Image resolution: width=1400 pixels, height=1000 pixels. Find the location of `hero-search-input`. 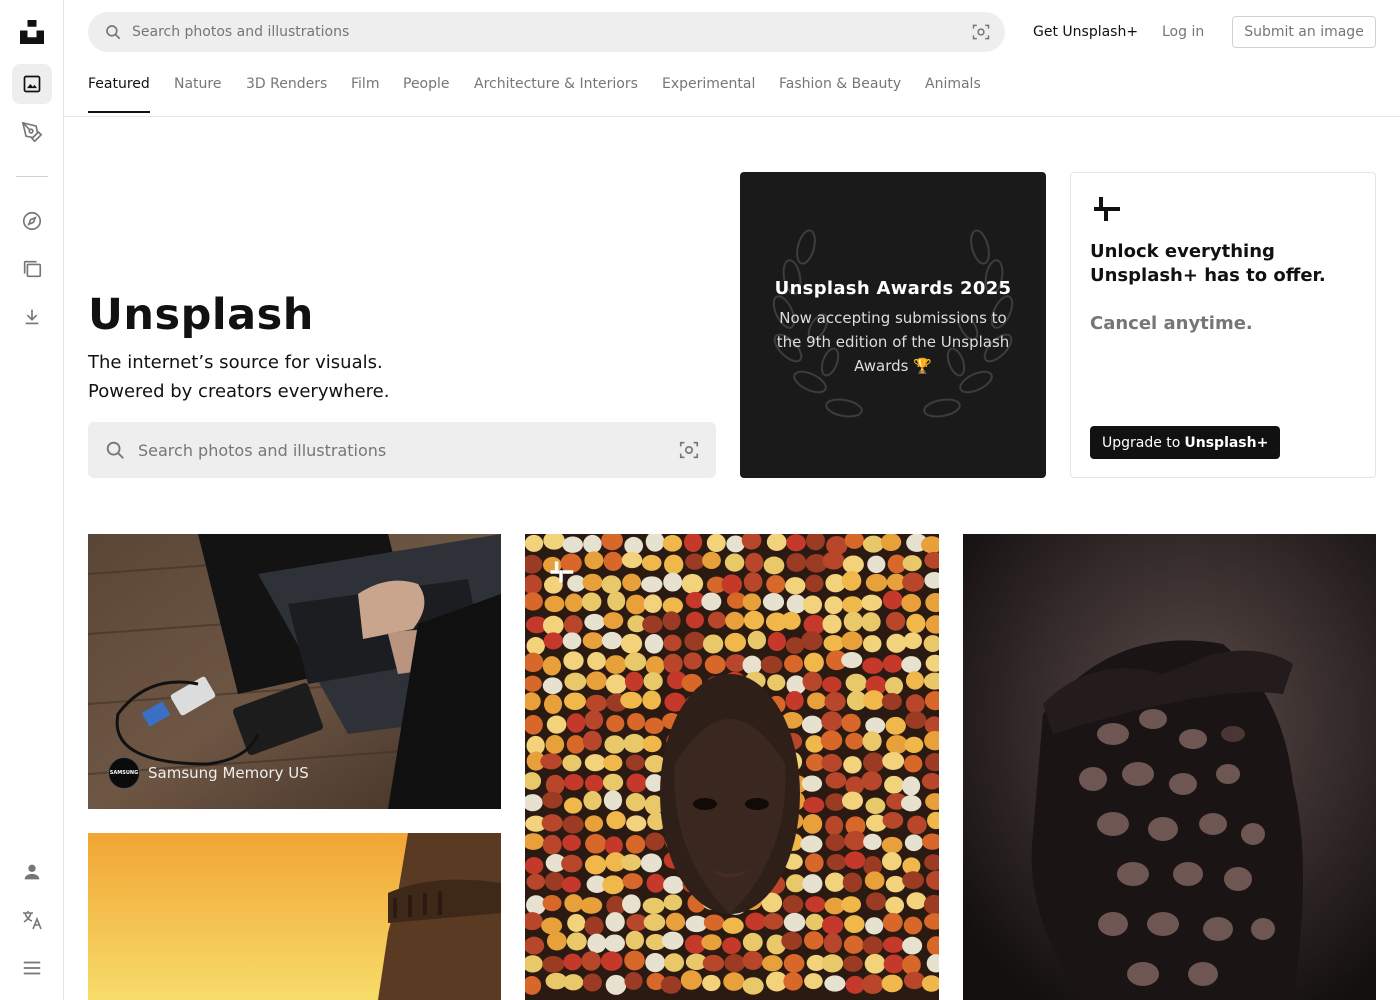

hero-search-input is located at coordinates (398, 450).